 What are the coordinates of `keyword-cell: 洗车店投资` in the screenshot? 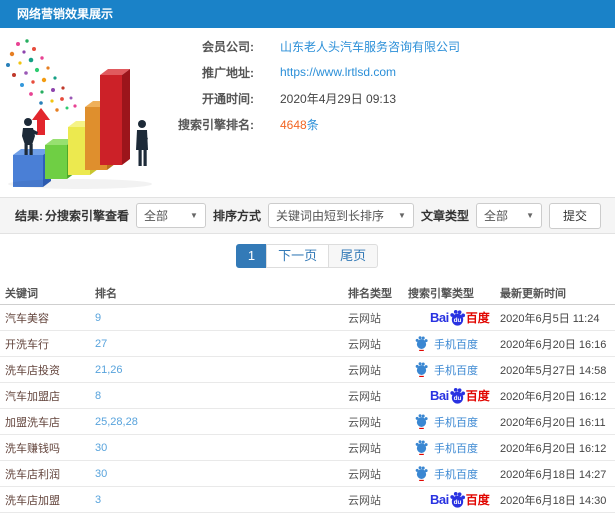 It's located at (32, 370).